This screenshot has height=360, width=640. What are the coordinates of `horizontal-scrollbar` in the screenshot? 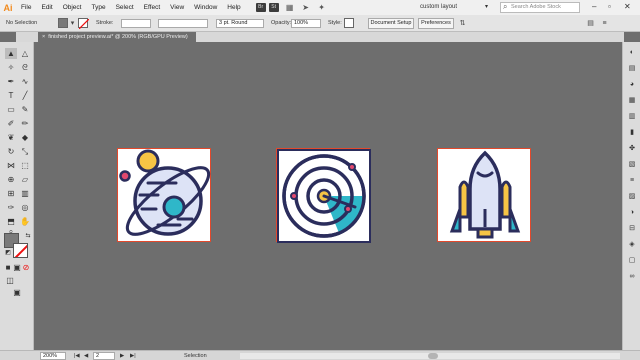 It's located at (430, 356).